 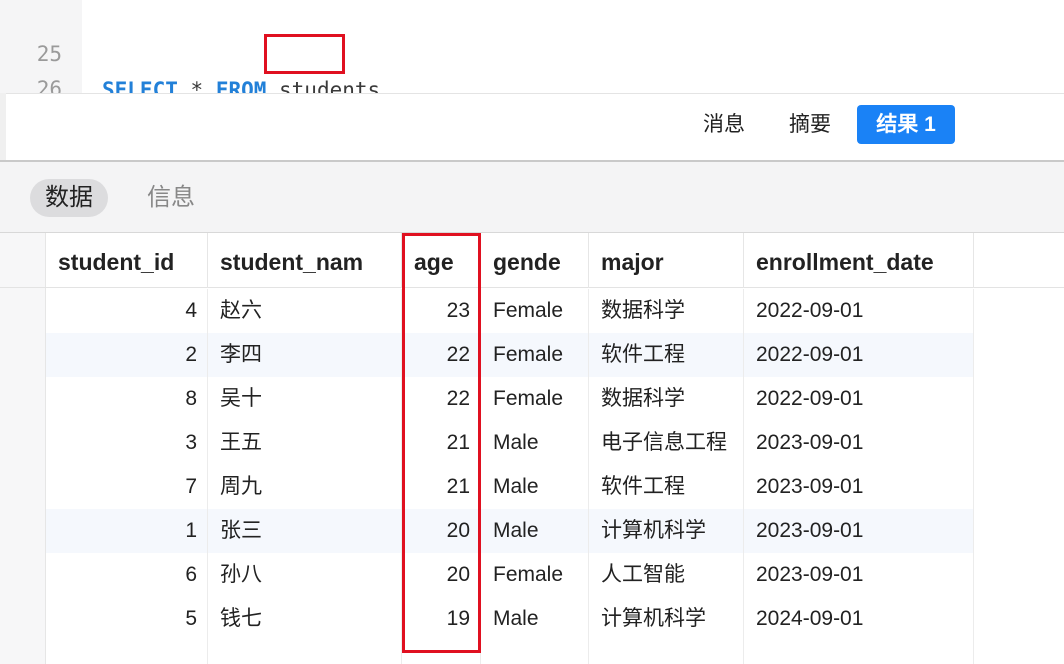 I want to click on result-tab-bar: 消息 摘要 结果 1, so click(x=532, y=126).